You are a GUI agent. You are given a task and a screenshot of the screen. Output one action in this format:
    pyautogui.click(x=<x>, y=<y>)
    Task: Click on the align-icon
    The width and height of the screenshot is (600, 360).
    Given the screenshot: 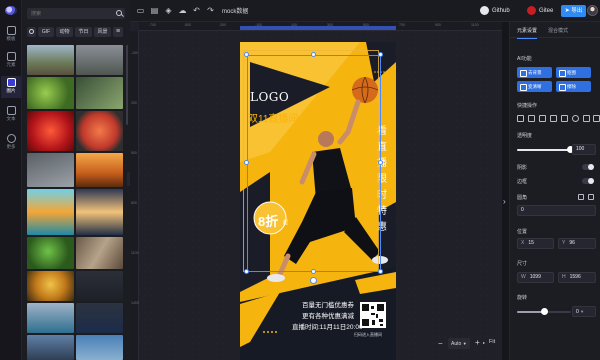 What is the action you would take?
    pyautogui.click(x=553, y=118)
    